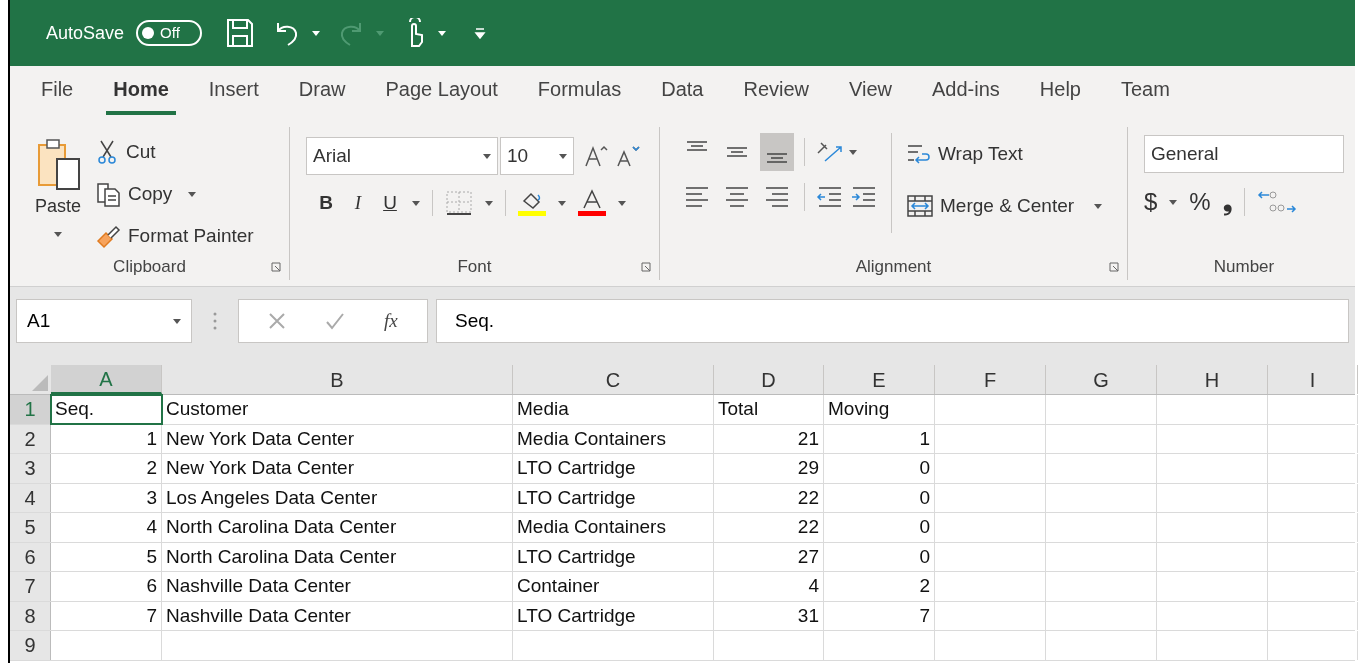 This screenshot has height=663, width=1367. What do you see at coordinates (776, 94) in the screenshot?
I see `ribbon-tab: Review` at bounding box center [776, 94].